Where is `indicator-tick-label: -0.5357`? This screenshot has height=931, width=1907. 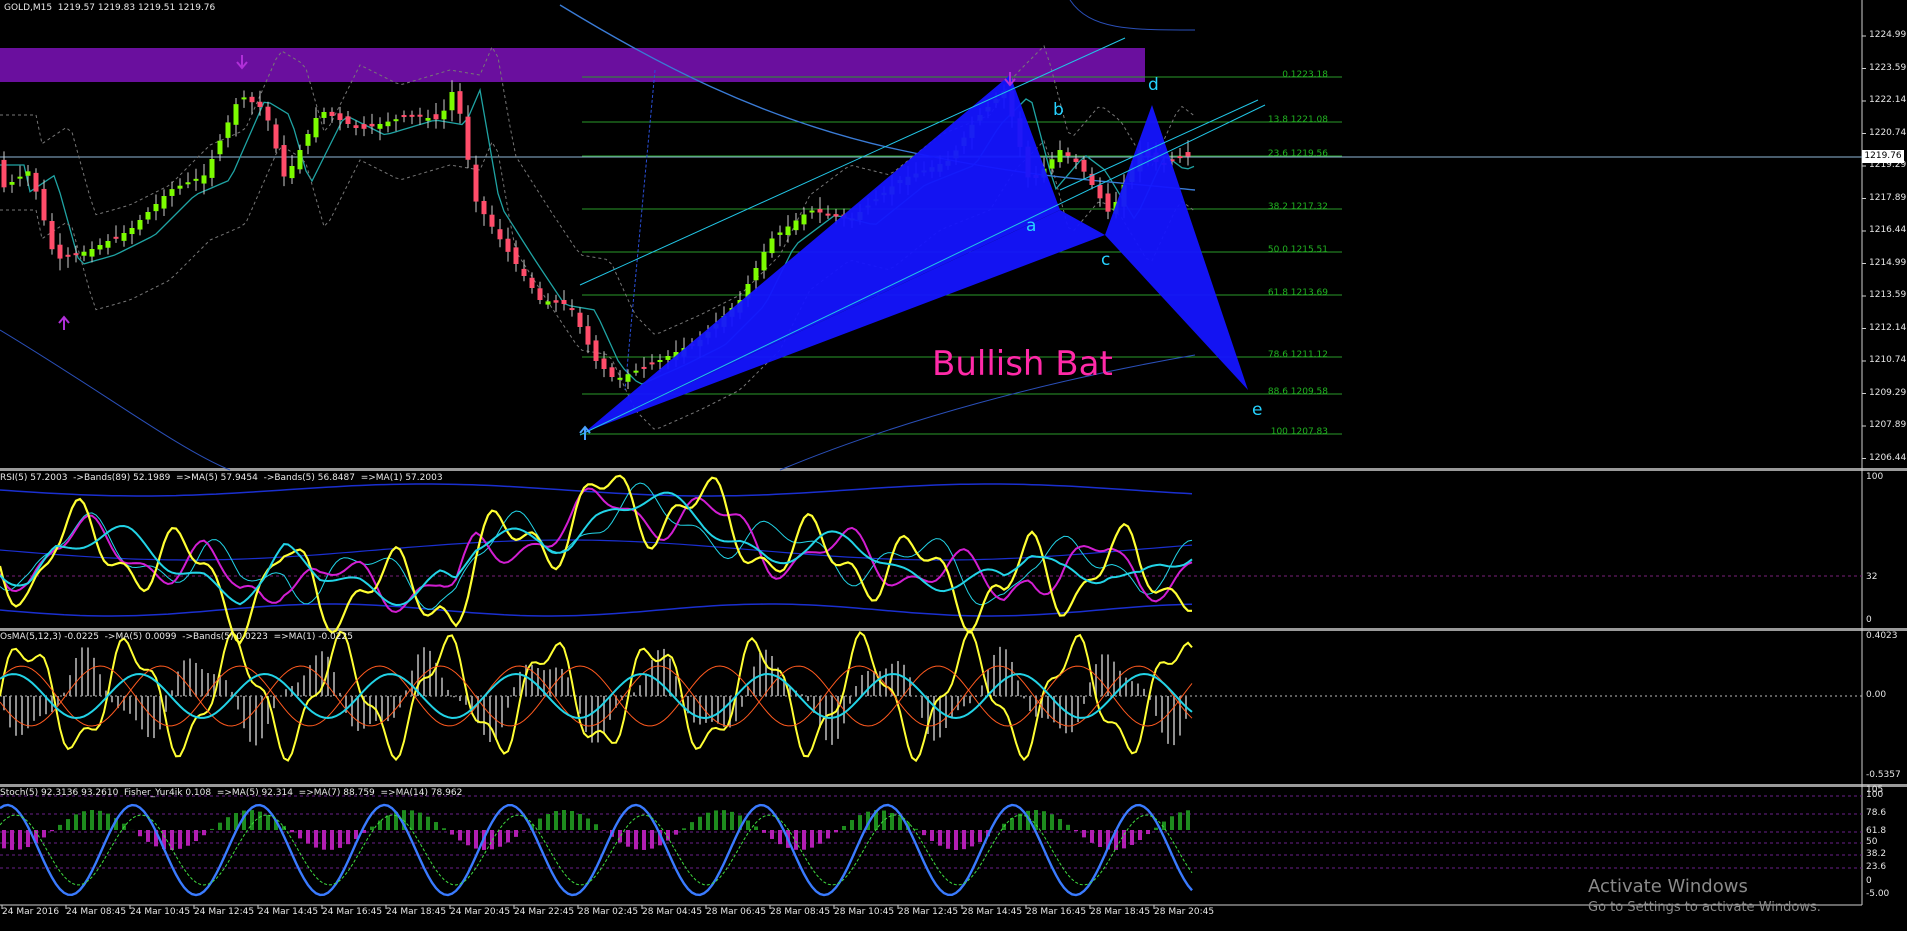 indicator-tick-label: -0.5357 is located at coordinates (1883, 775).